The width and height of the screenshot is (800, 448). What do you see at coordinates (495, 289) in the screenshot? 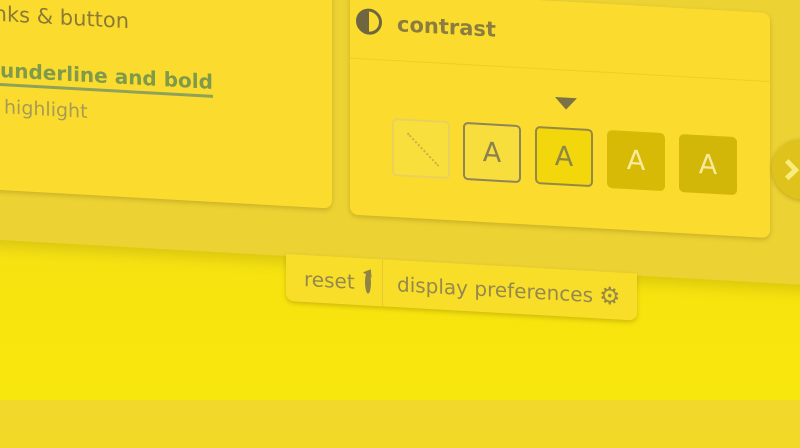
I see `display-preferences-label: display preferences` at bounding box center [495, 289].